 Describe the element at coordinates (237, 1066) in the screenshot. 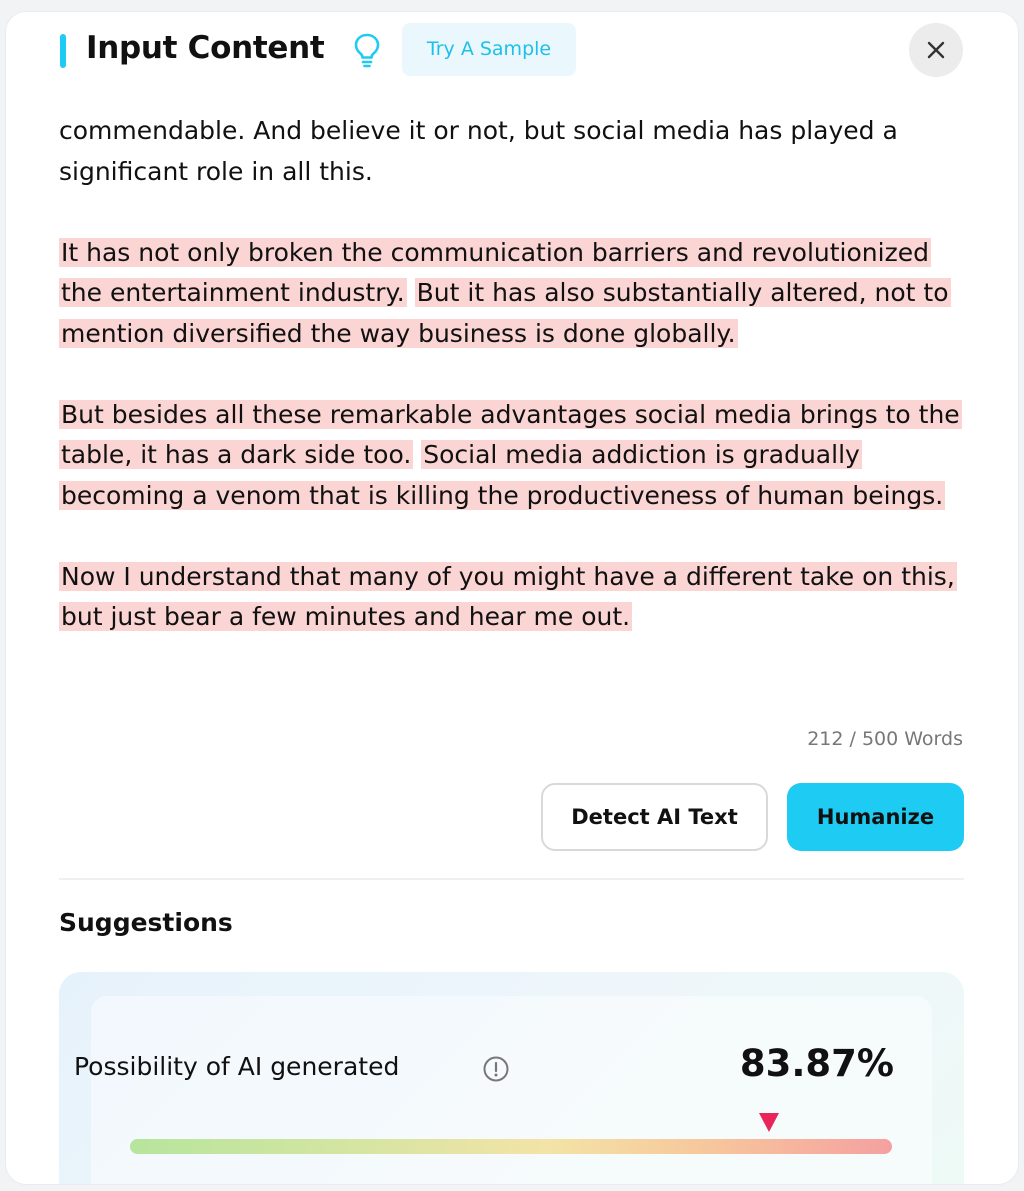

I see `ai-possibility-label: Possibility of AI generated` at that location.